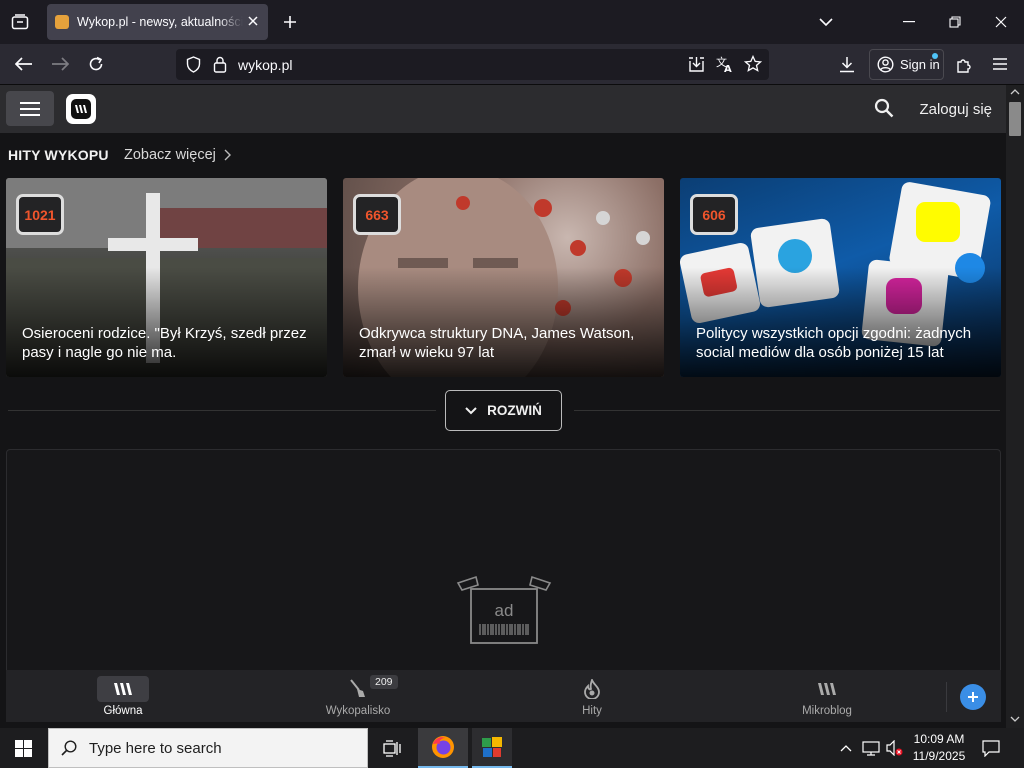 This screenshot has height=768, width=1024. I want to click on chevron-up-icon, so click(846, 748).